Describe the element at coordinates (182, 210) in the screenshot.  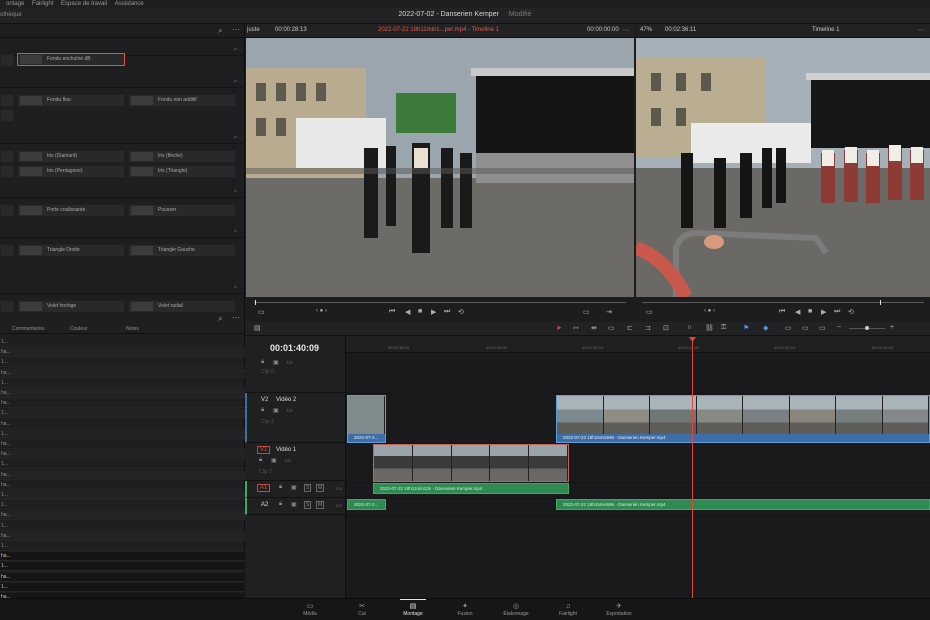
I see `effect-push: Pousser` at that location.